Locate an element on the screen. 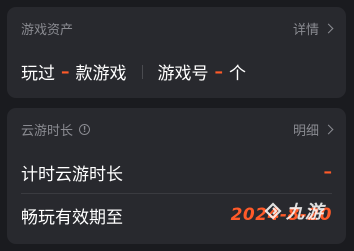  games-played-value: – is located at coordinates (65, 71).